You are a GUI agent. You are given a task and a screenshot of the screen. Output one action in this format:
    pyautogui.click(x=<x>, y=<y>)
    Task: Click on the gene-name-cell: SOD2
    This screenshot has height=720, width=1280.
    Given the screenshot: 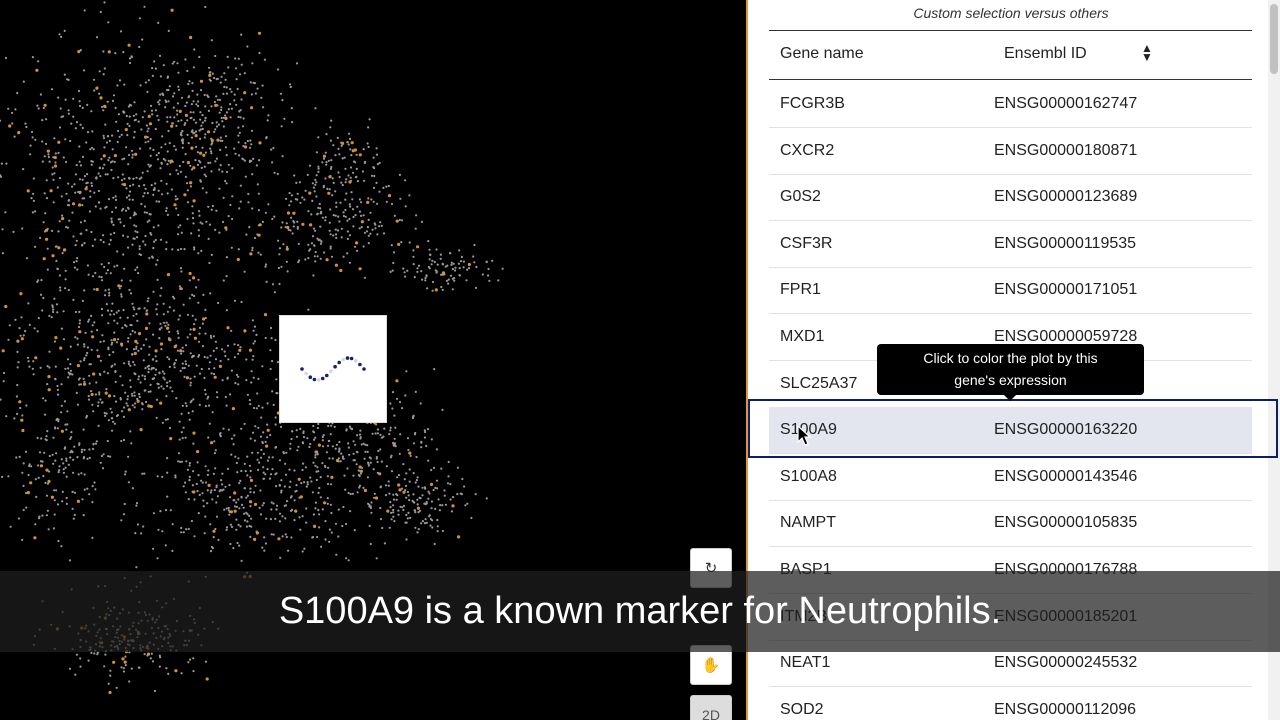 What is the action you would take?
    pyautogui.click(x=802, y=710)
    